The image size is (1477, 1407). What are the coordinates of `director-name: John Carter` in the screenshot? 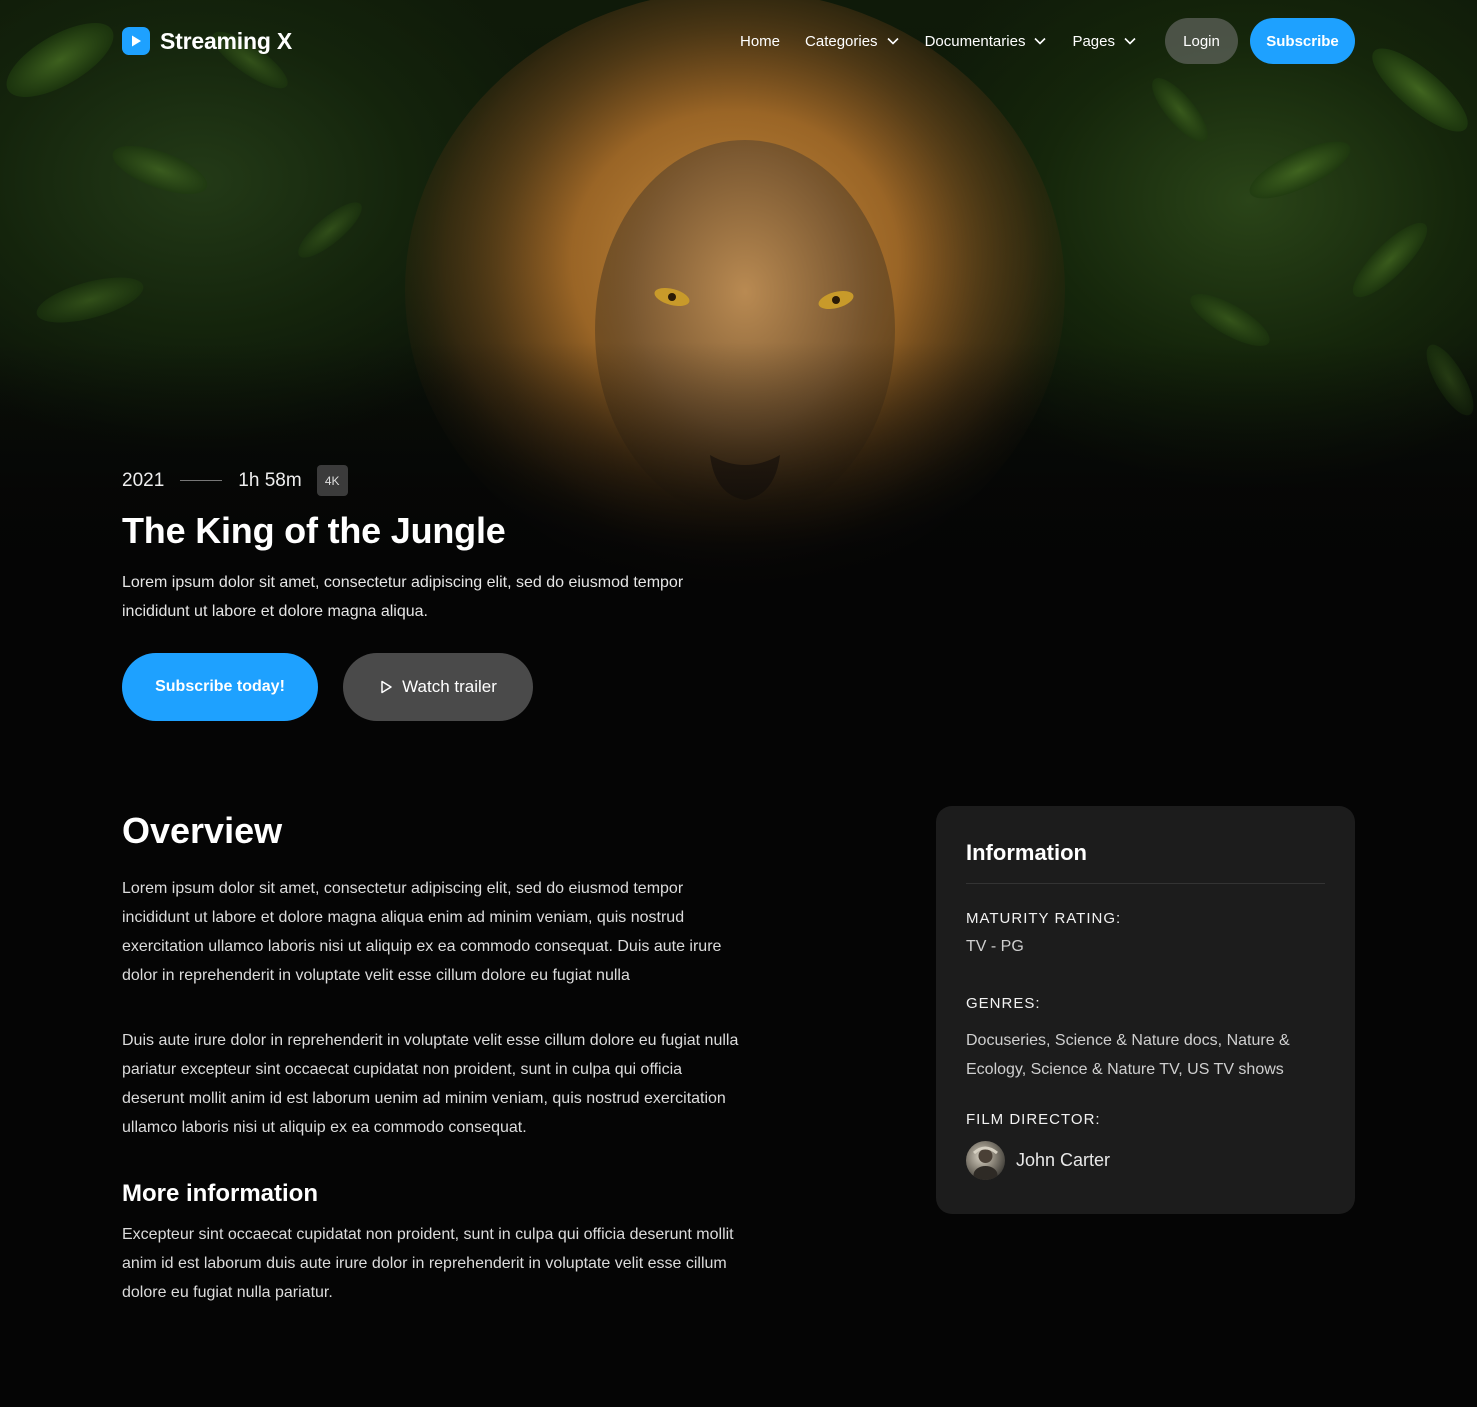 It's located at (1063, 1160).